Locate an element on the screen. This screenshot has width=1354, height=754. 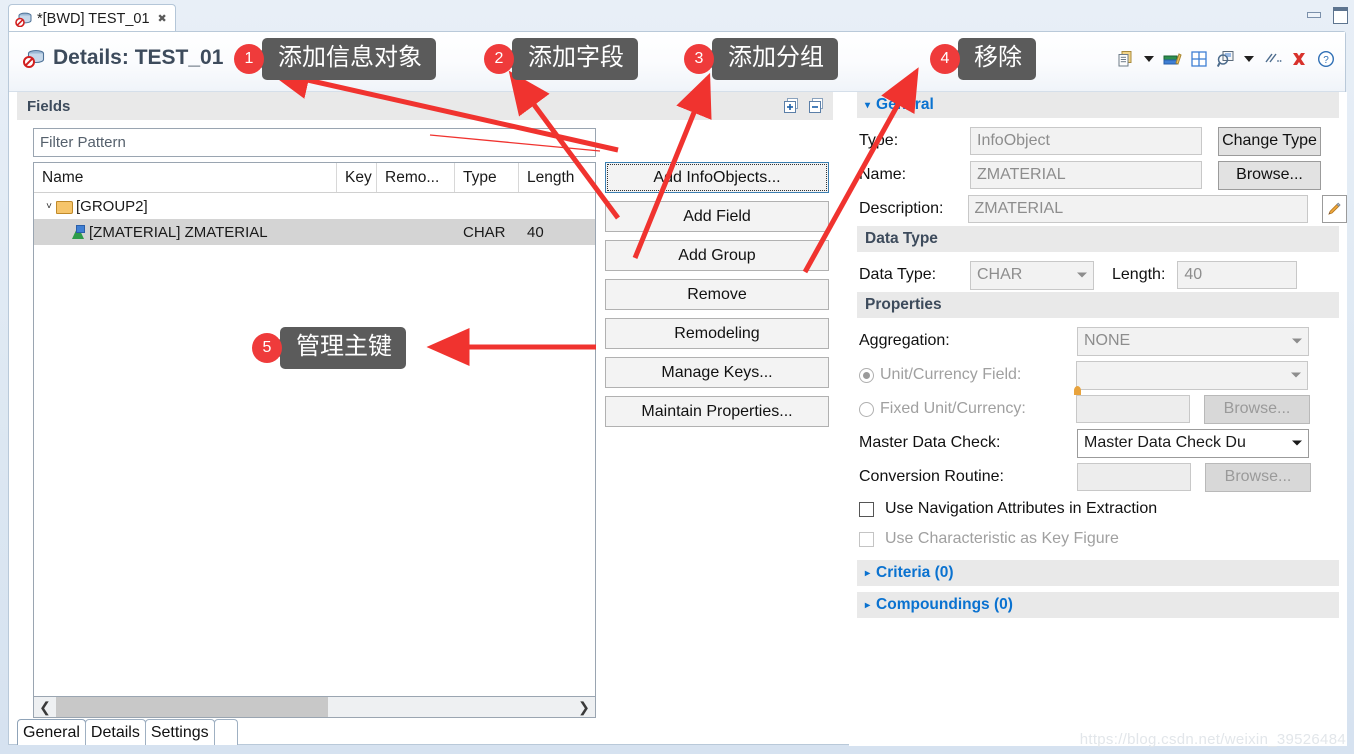
section-properties: Properties is located at coordinates (1098, 305).